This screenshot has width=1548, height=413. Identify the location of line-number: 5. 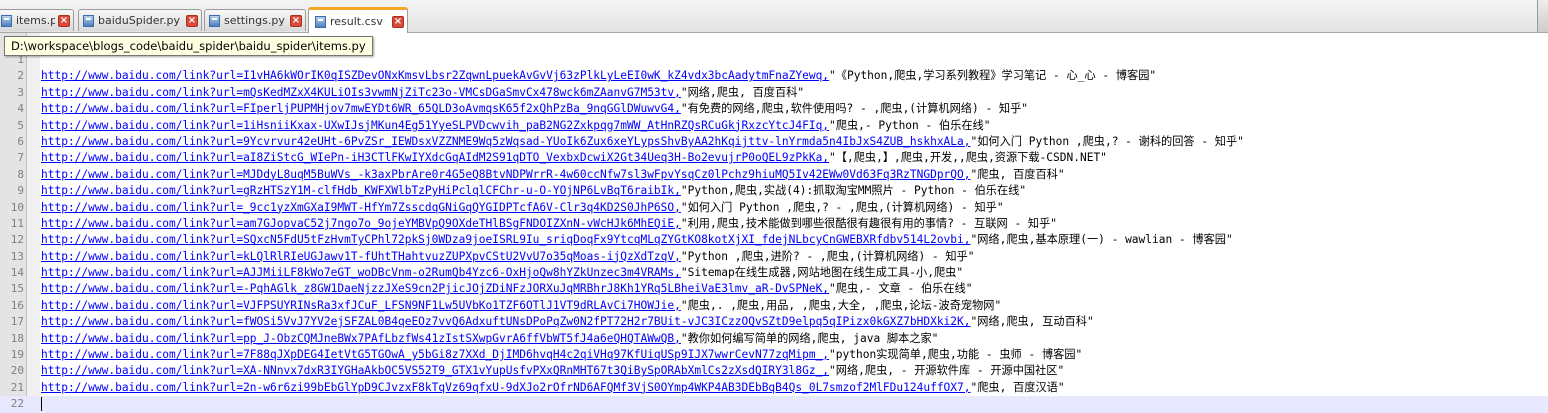
(20, 125).